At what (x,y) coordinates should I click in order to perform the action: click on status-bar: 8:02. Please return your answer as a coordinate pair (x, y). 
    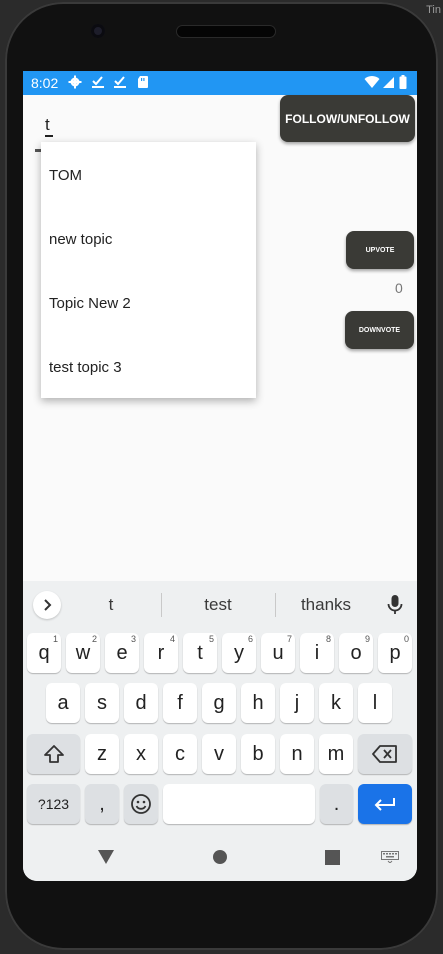
    Looking at the image, I should click on (220, 83).